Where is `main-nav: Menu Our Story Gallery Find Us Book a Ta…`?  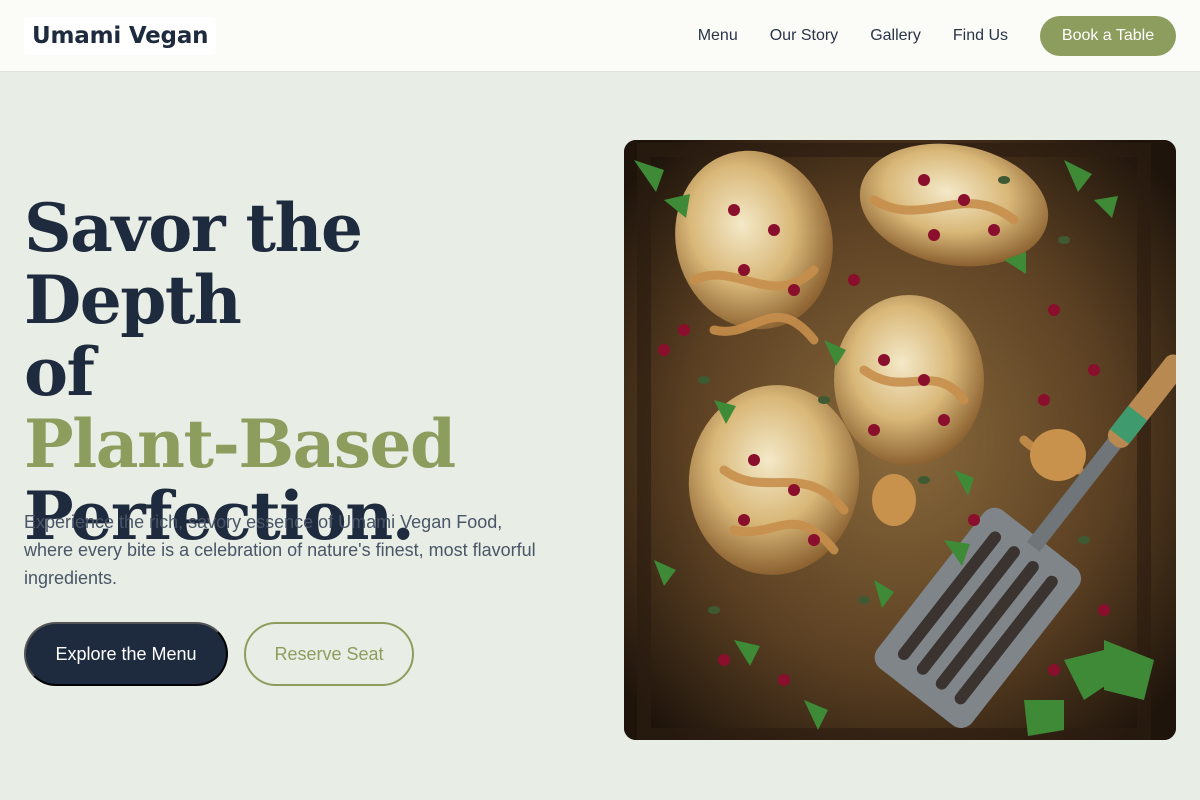
main-nav: Menu Our Story Gallery Find Us Book a Ta… is located at coordinates (937, 35).